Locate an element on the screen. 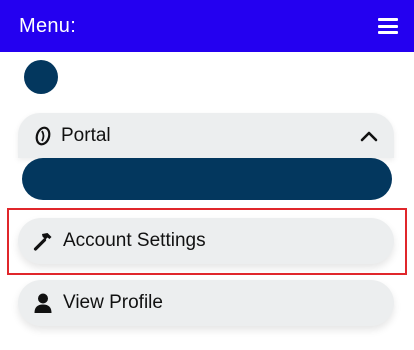 The width and height of the screenshot is (414, 350). view-profile-item: View Profile is located at coordinates (206, 303).